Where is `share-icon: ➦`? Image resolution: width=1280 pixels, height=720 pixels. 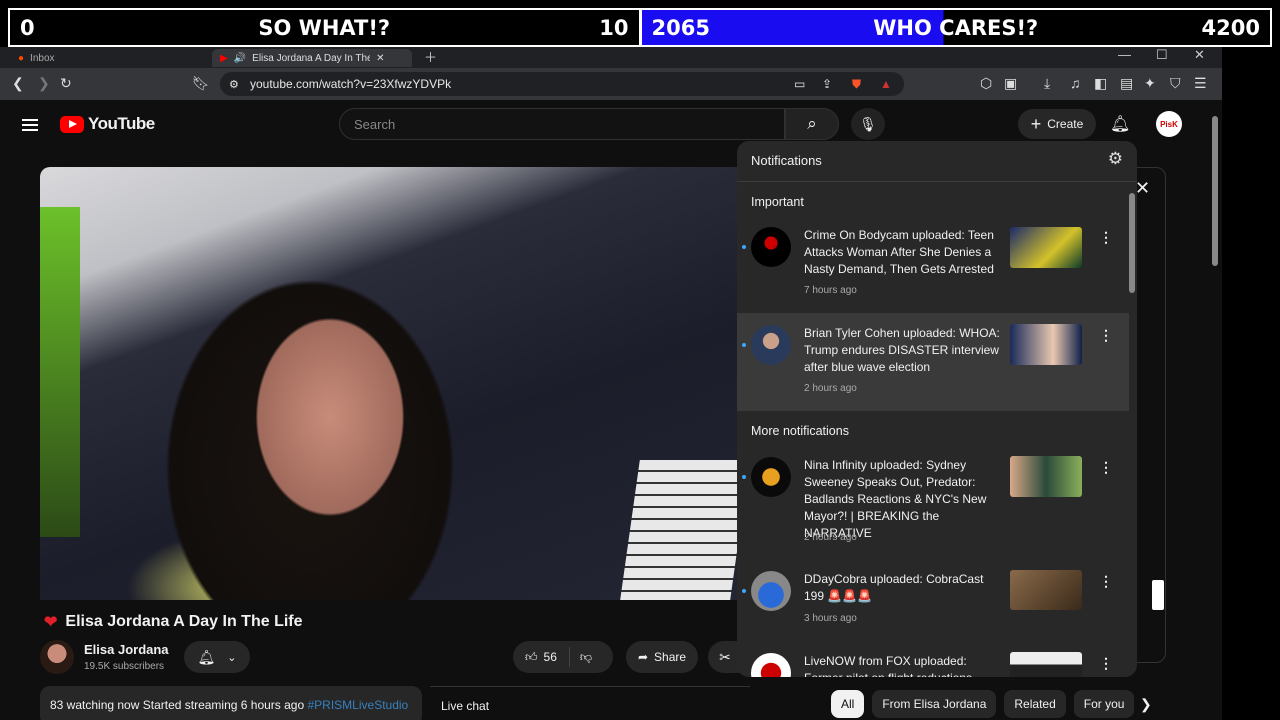 share-icon: ➦ is located at coordinates (643, 657).